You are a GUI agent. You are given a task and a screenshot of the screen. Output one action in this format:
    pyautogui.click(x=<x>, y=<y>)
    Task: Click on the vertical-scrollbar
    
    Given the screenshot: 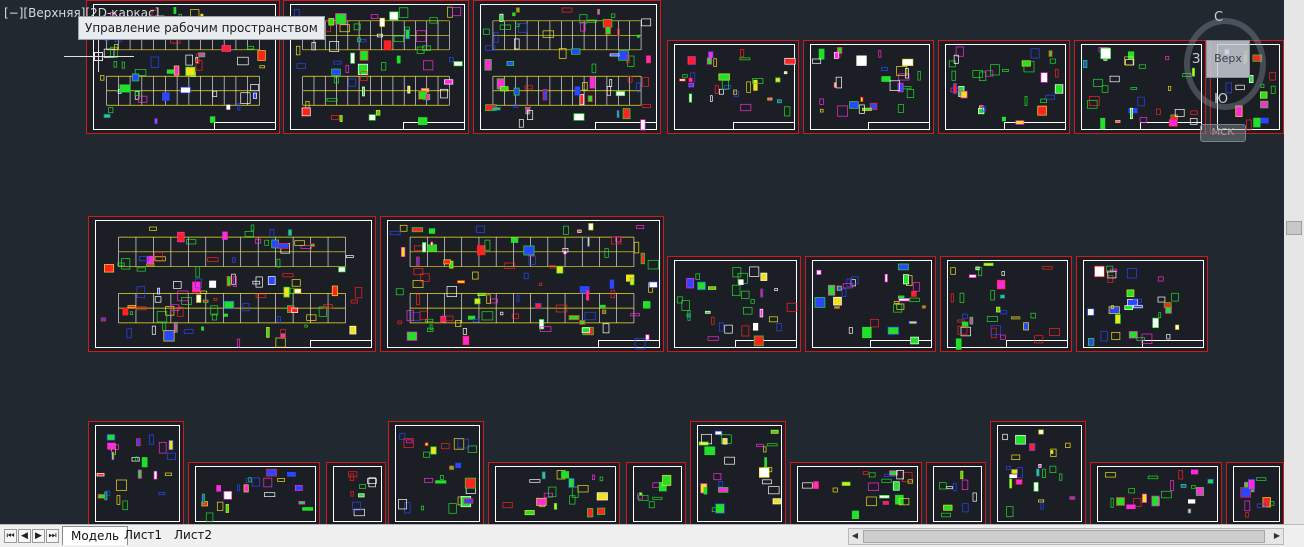 What is the action you would take?
    pyautogui.click(x=1294, y=262)
    